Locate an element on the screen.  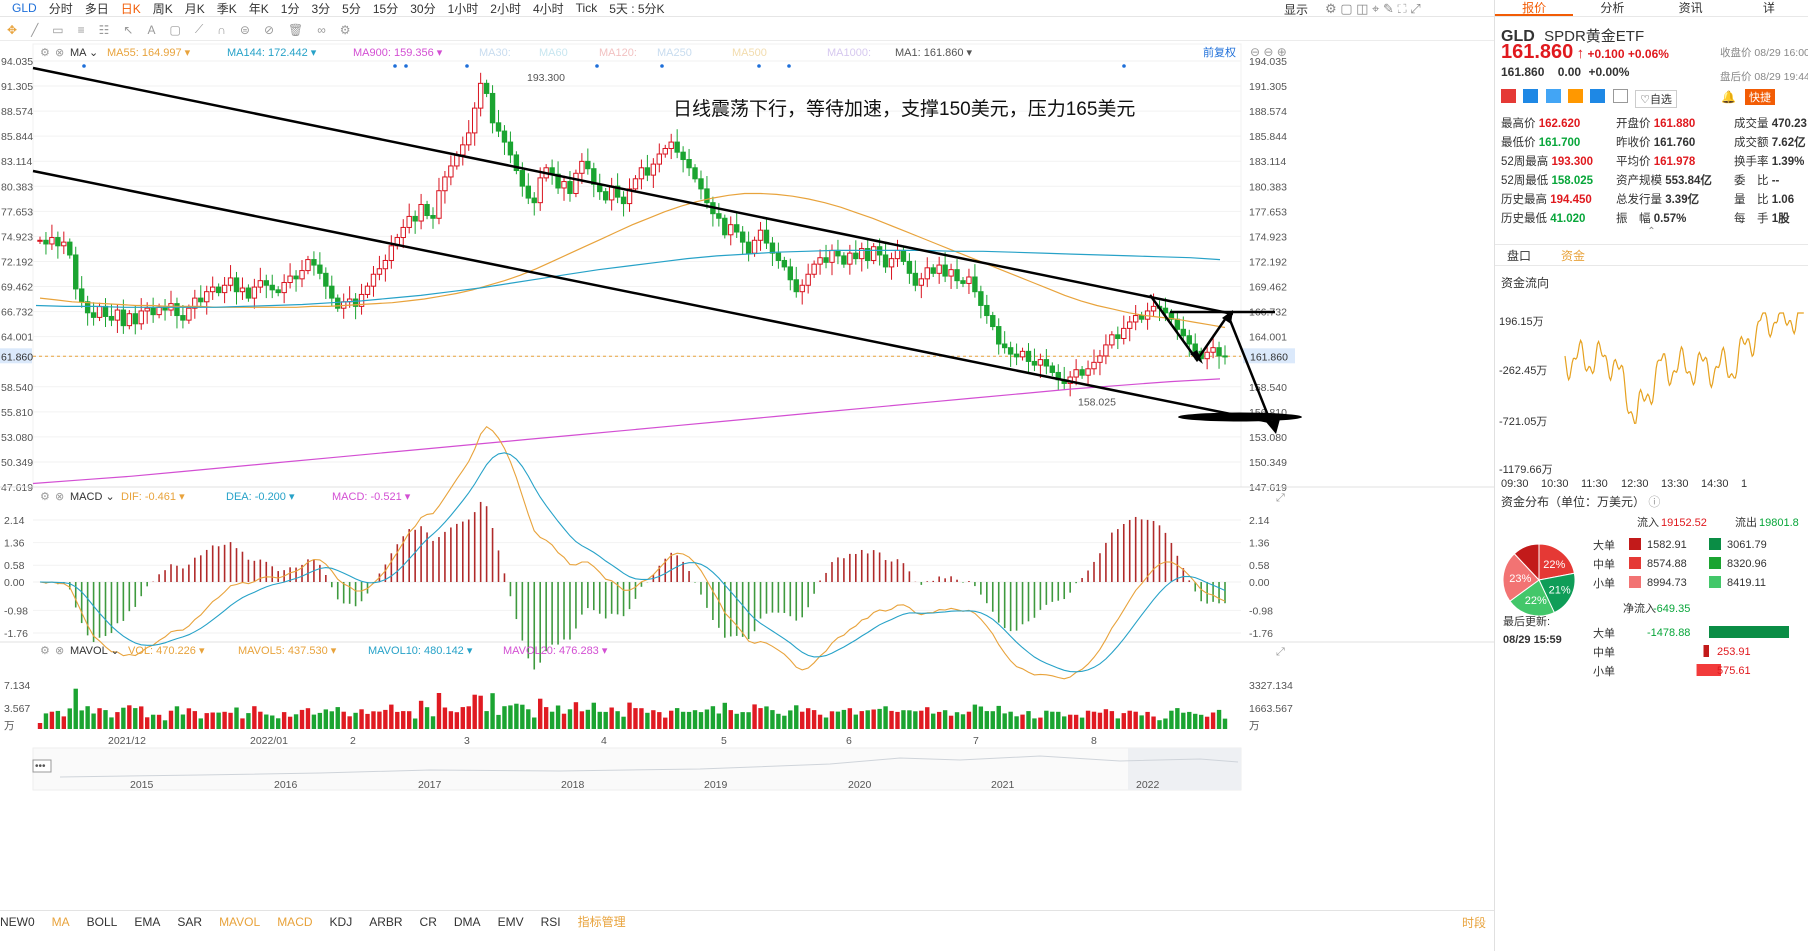
channel-tool-icon: ≡ is located at coordinates (81, 30).